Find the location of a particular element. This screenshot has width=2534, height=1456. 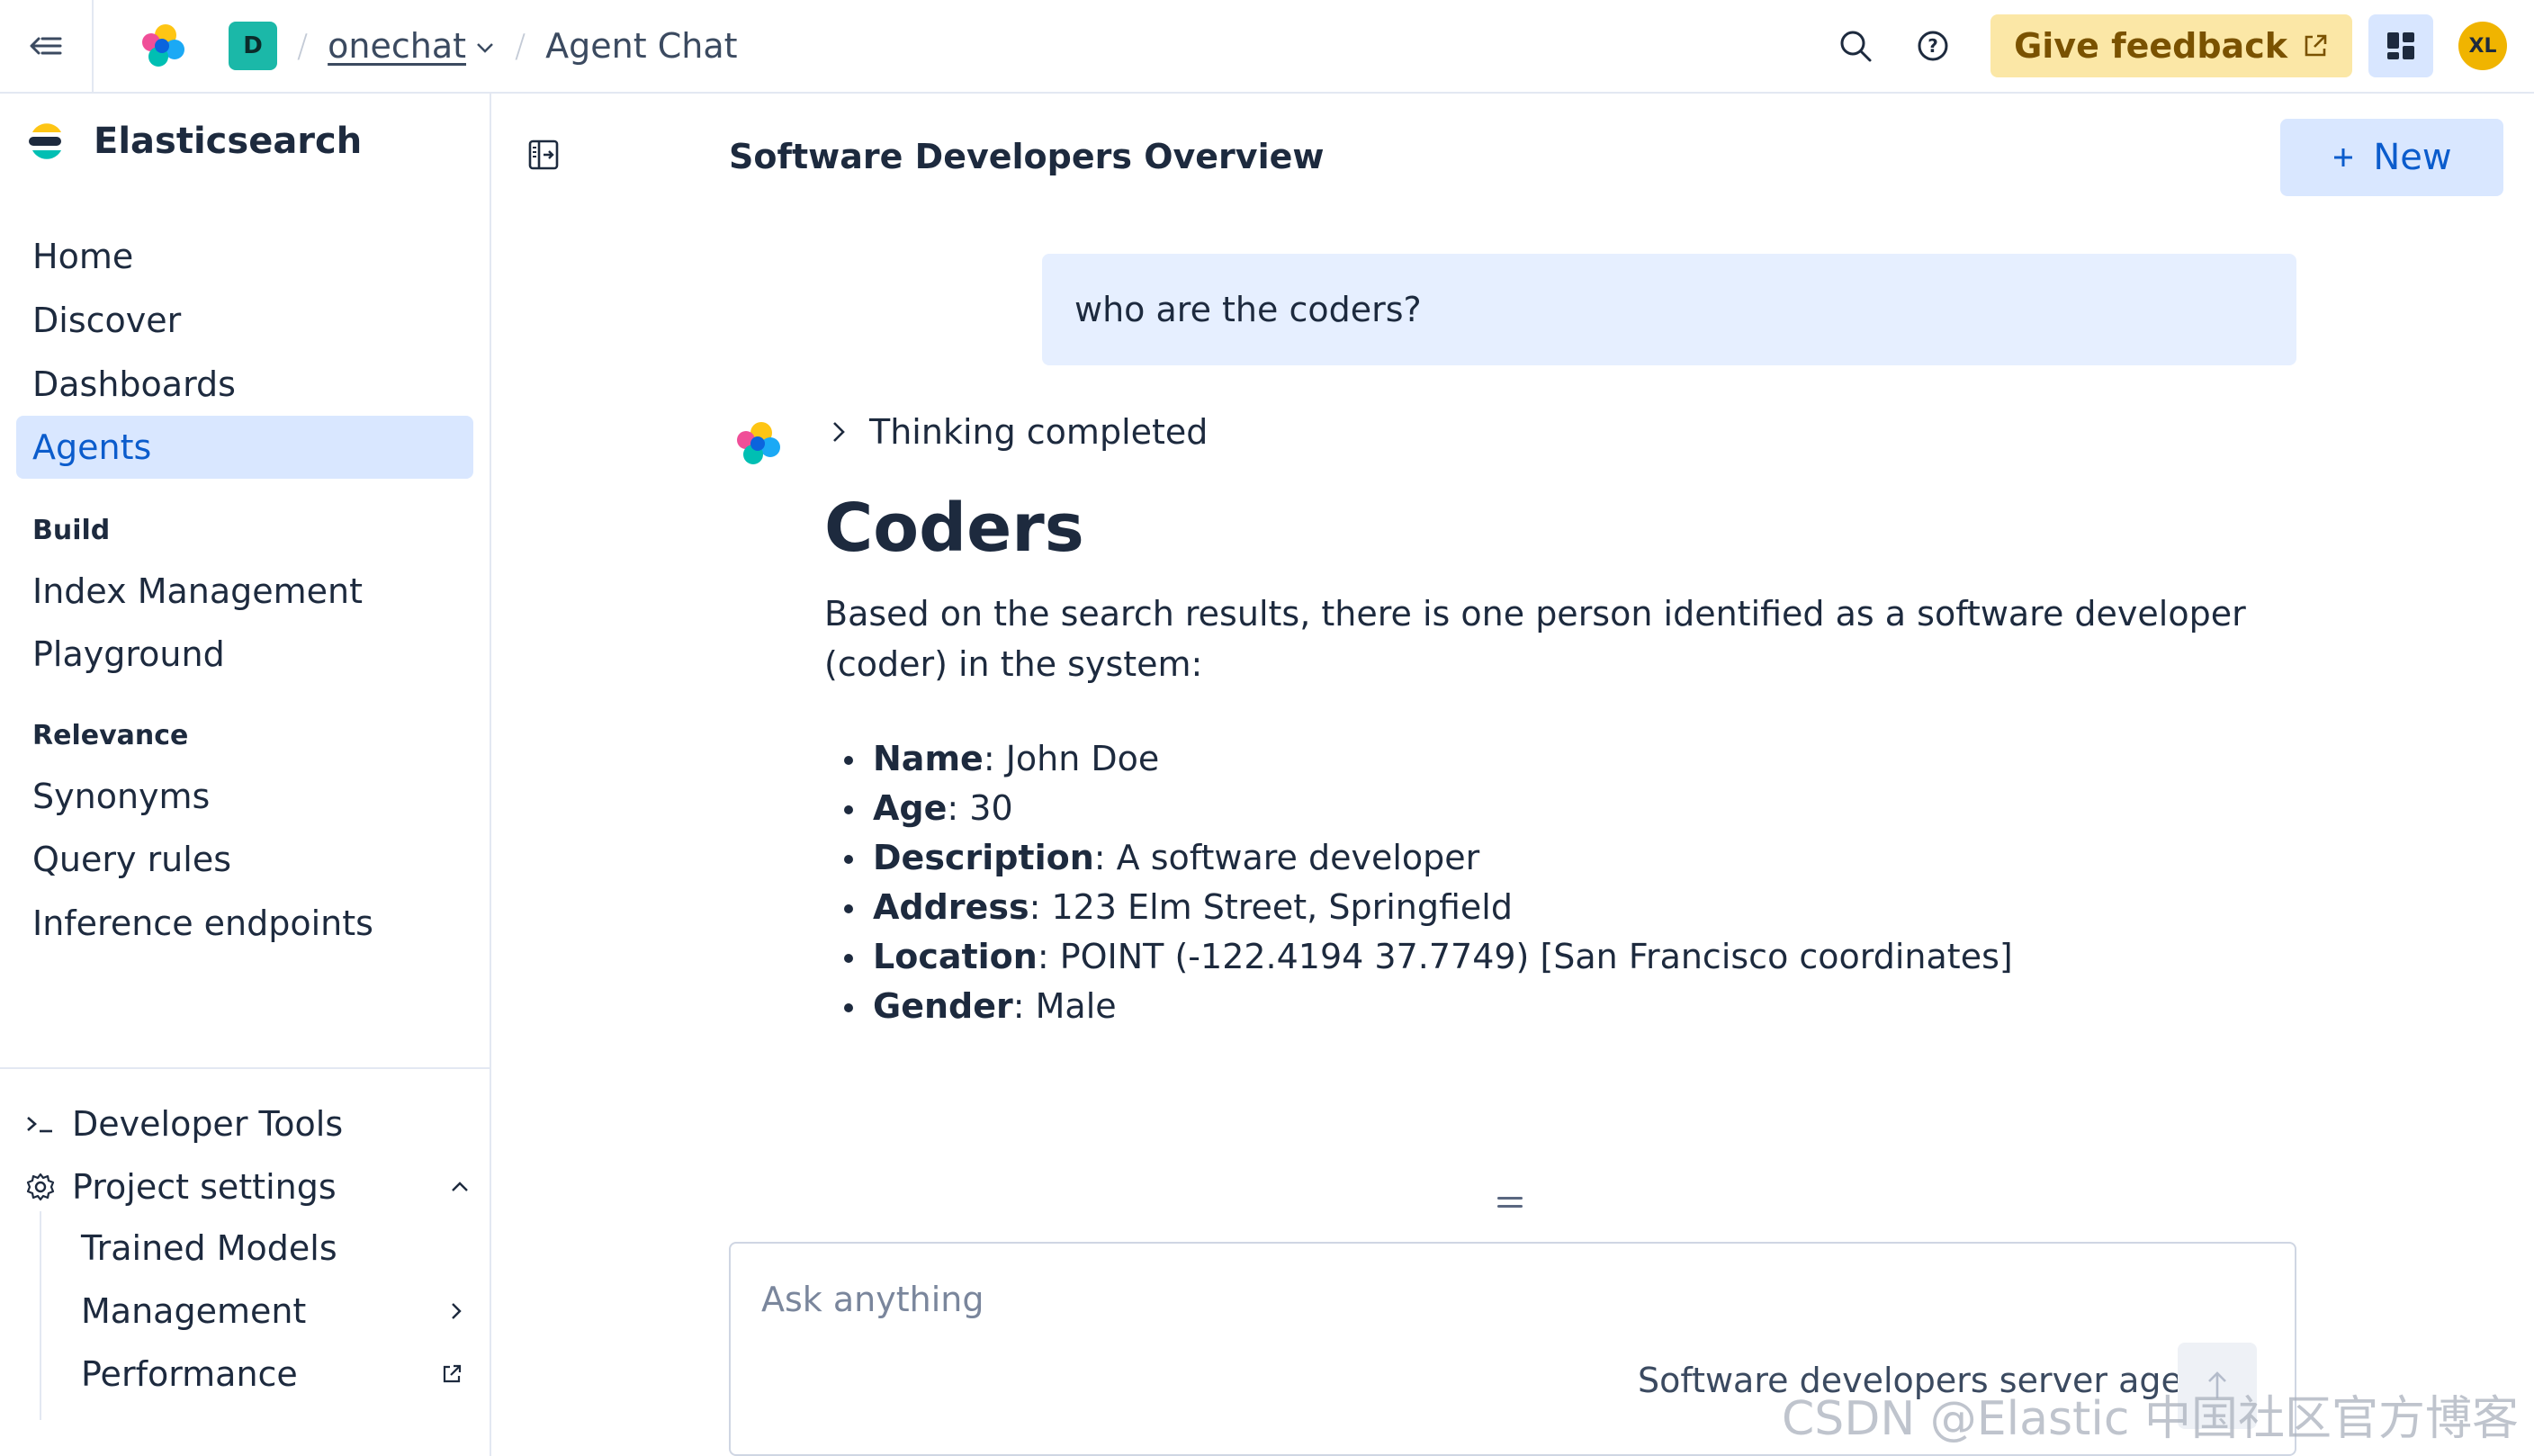

sidebar-item-label: Performance is located at coordinates (190, 1374).